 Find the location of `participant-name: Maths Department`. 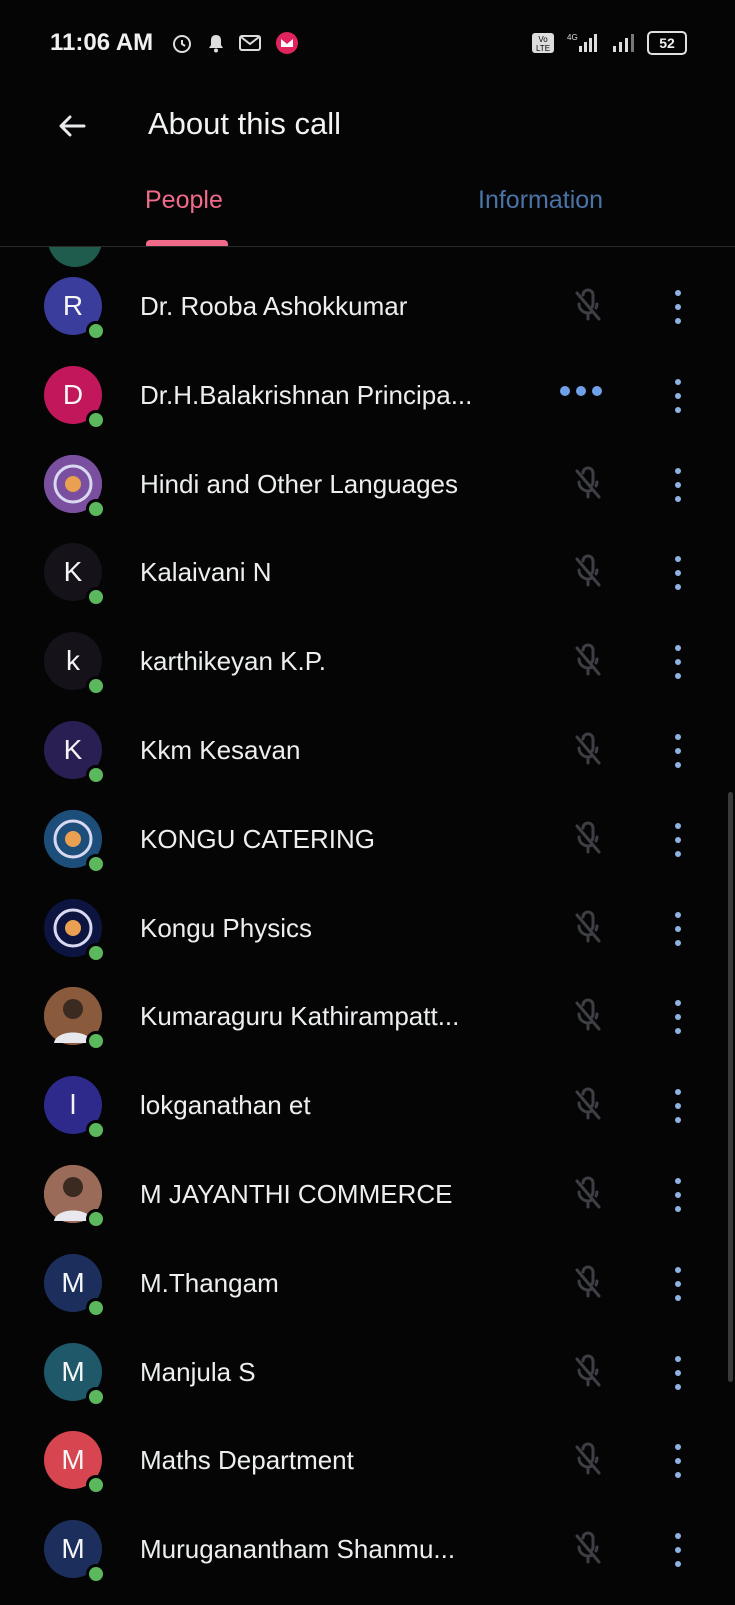

participant-name: Maths Department is located at coordinates (247, 1460).